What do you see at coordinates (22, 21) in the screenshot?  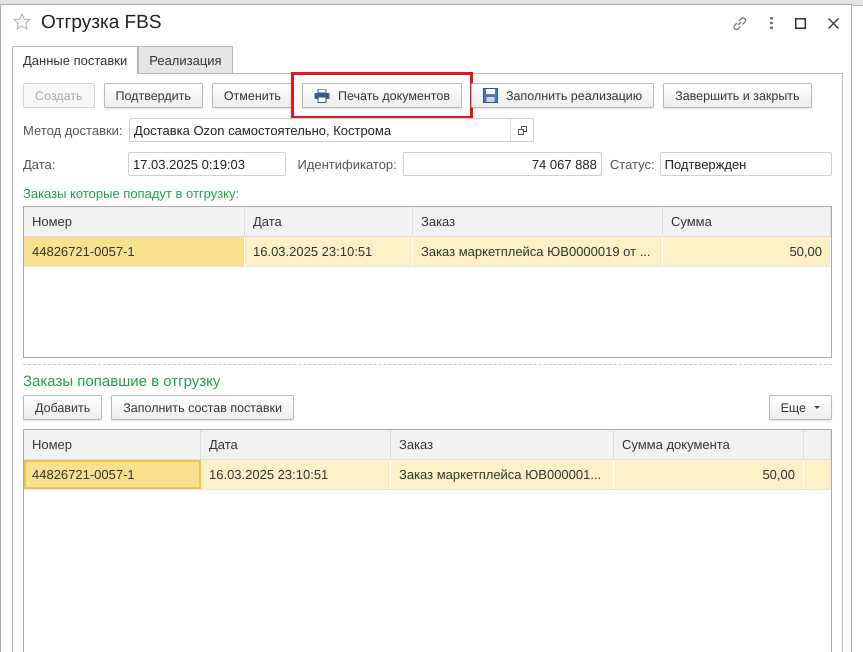 I see `star-icon` at bounding box center [22, 21].